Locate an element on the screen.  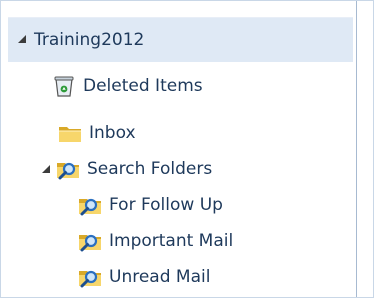
folder-important-mail: Important Mail is located at coordinates (176, 241).